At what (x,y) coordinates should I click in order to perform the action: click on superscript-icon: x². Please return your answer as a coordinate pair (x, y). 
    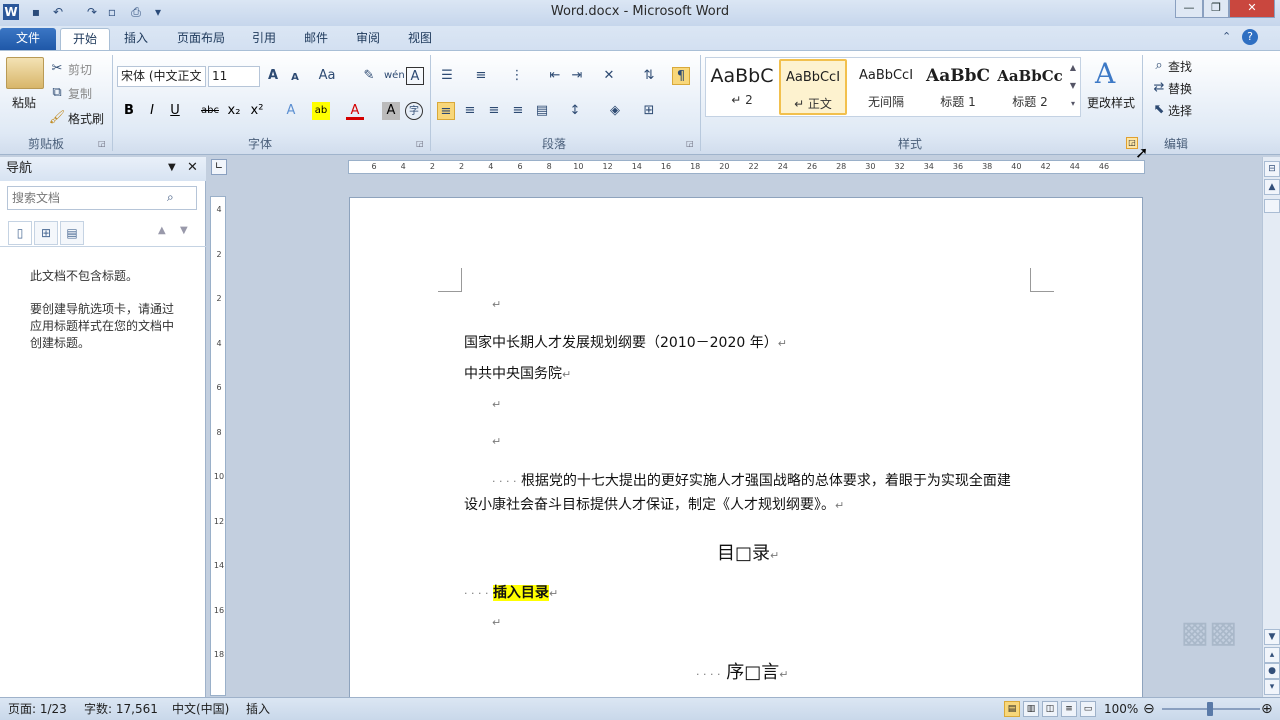
    Looking at the image, I should click on (257, 111).